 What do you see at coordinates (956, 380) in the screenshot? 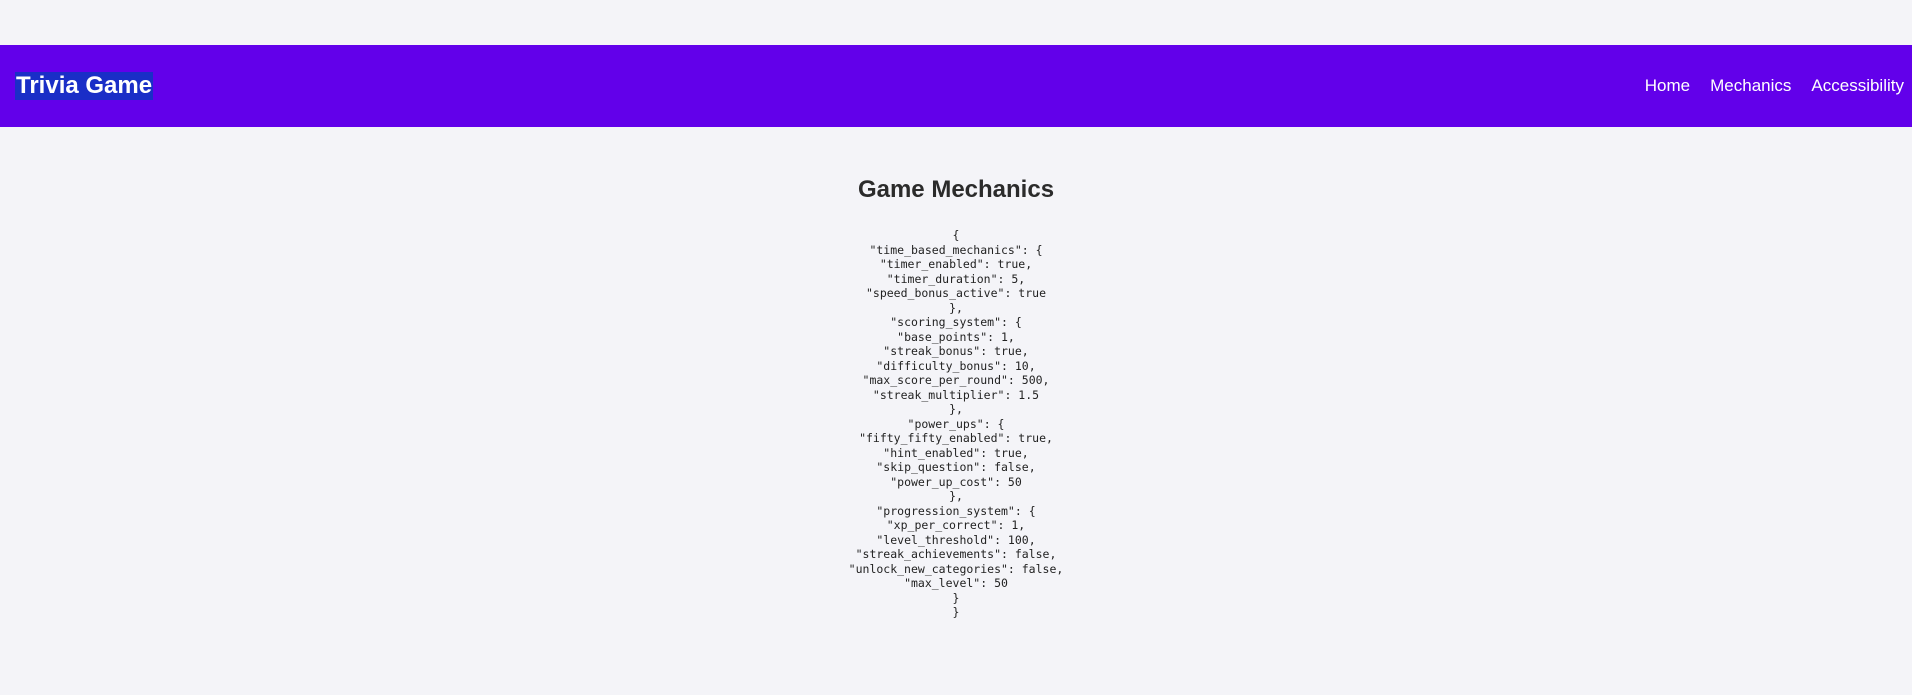
I see `code-line: "max_score_per_round": 500,` at bounding box center [956, 380].